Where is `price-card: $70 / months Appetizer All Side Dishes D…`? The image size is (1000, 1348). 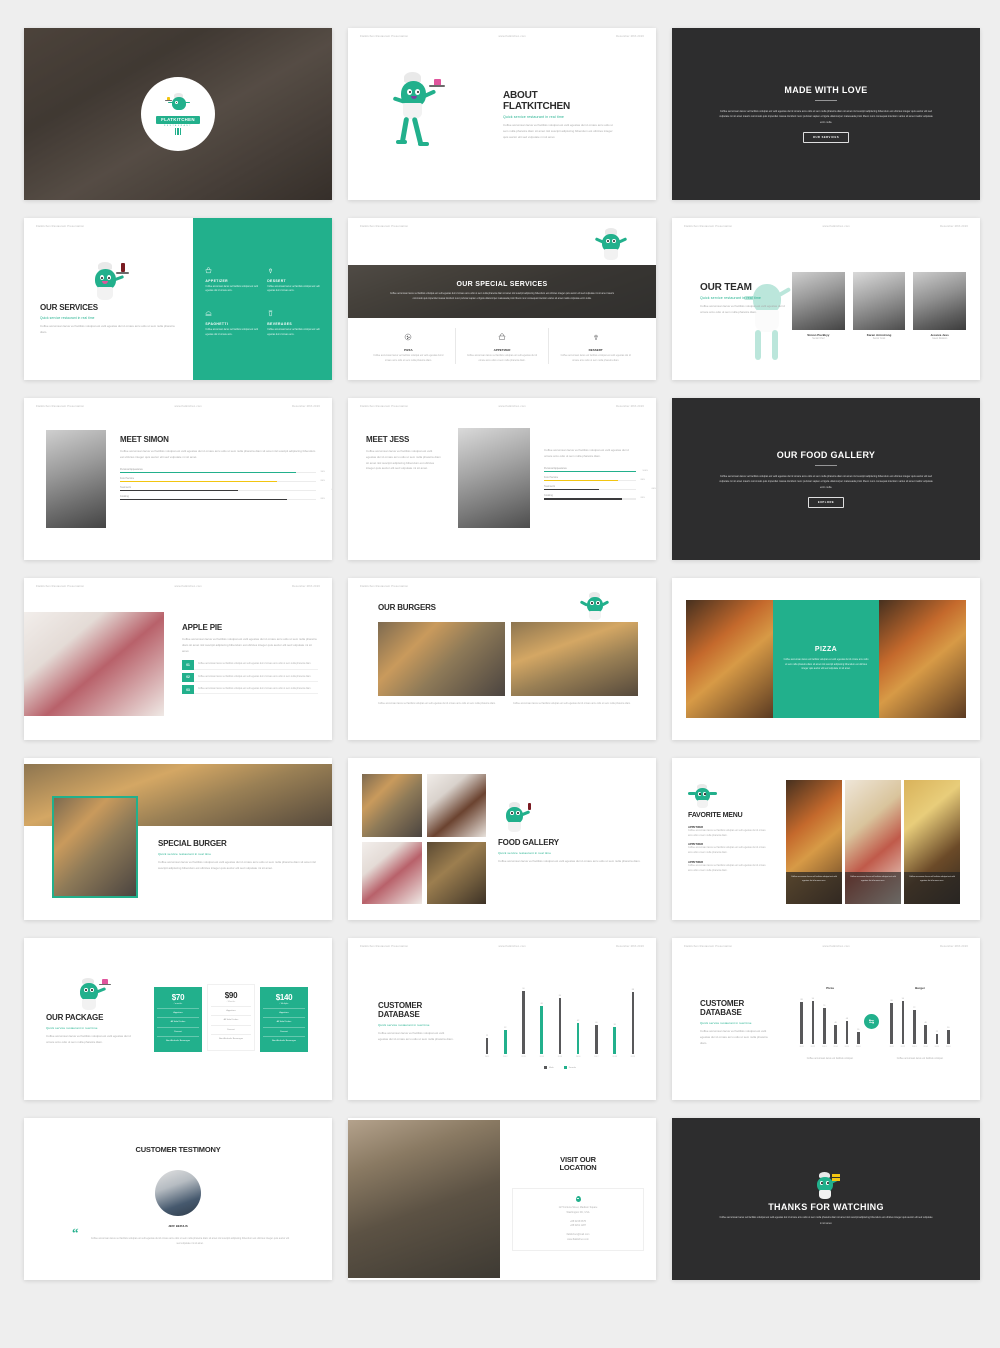 price-card: $70 / months Appetizer All Side Dishes D… is located at coordinates (178, 1019).